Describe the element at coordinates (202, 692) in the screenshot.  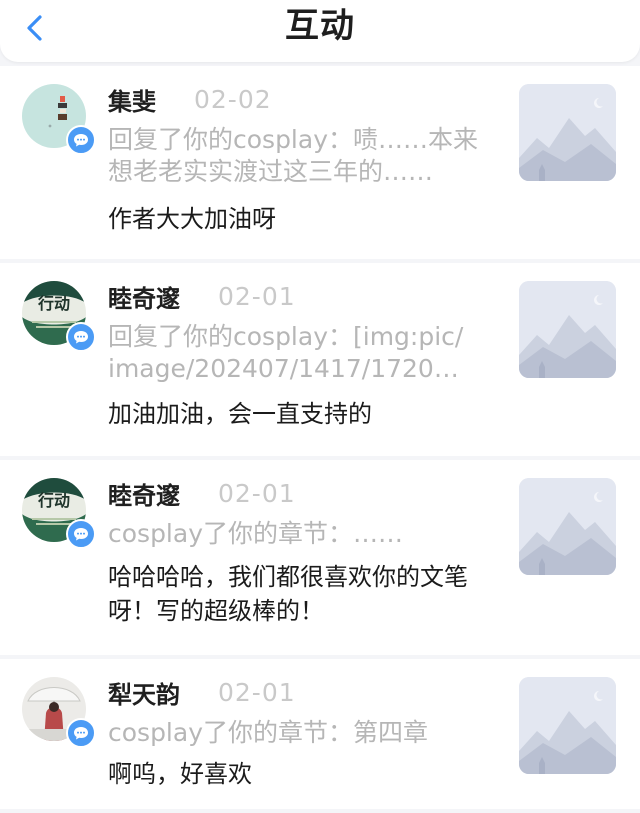
I see `name-row: 犁天韵 02-01` at that location.